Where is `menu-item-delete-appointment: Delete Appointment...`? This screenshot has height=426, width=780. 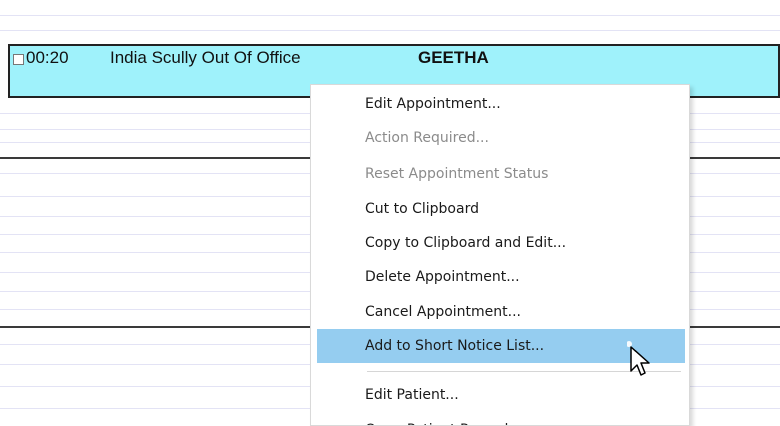 menu-item-delete-appointment: Delete Appointment... is located at coordinates (501, 277).